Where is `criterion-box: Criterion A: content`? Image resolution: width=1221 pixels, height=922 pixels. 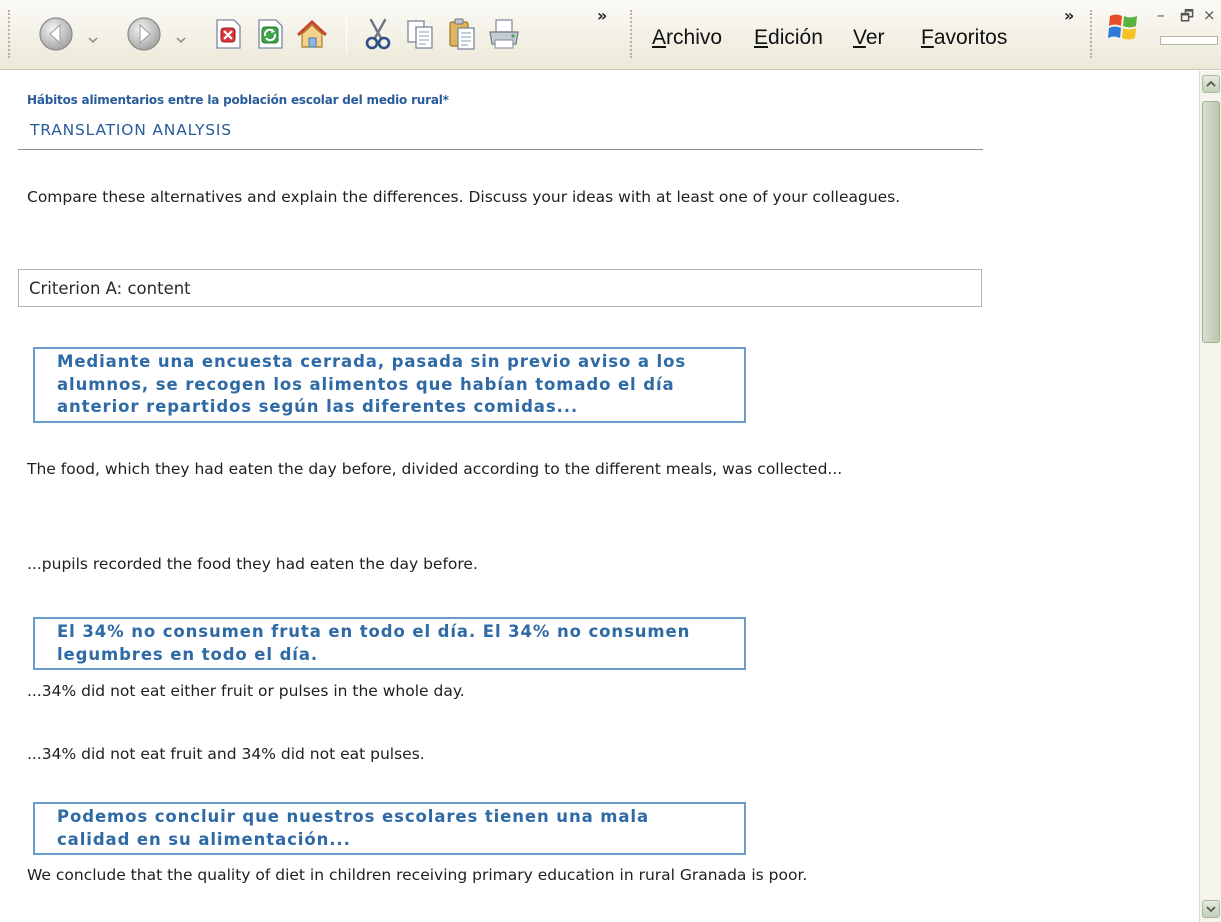
criterion-box: Criterion A: content is located at coordinates (500, 288).